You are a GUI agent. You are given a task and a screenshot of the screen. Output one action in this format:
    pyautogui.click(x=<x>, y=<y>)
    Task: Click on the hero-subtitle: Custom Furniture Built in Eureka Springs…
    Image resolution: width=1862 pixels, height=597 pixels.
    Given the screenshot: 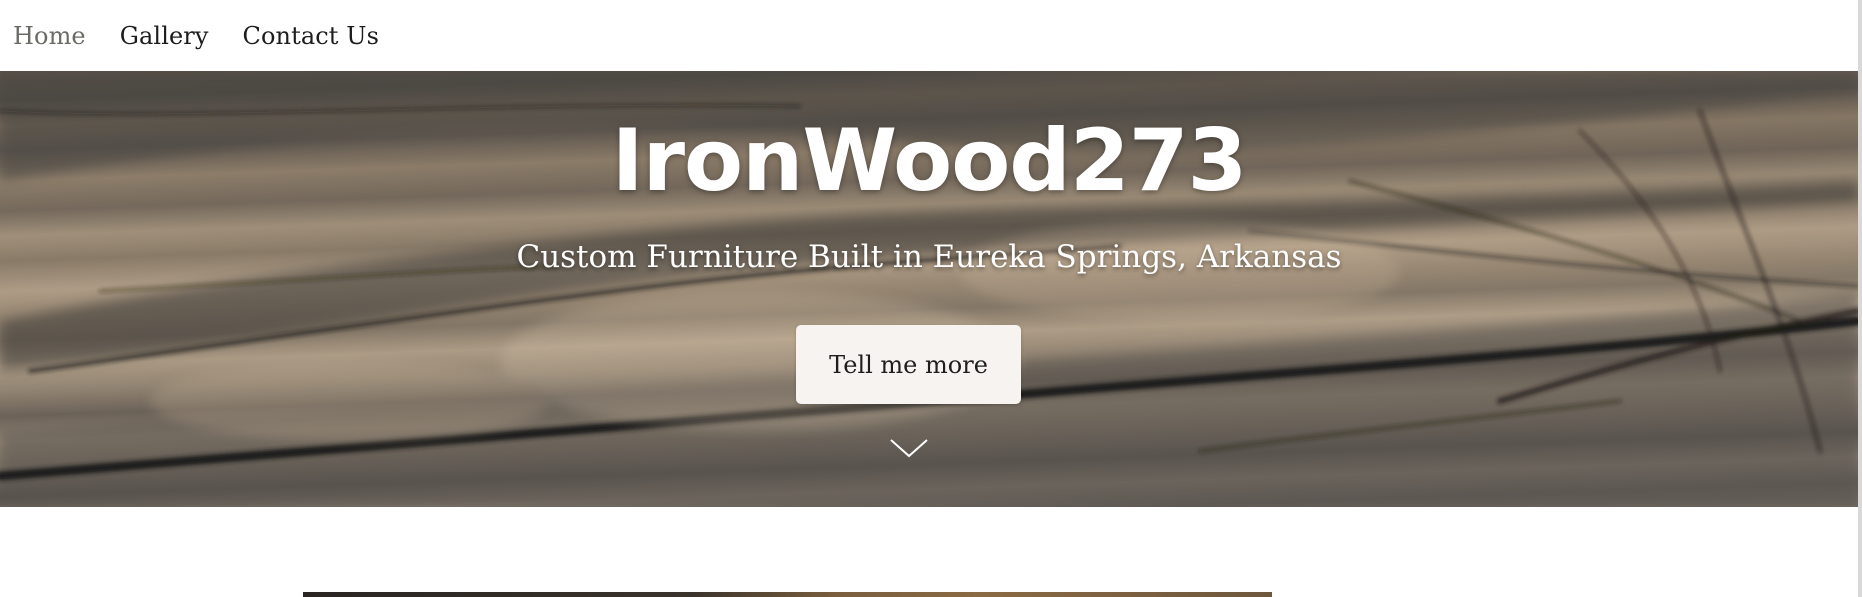 What is the action you would take?
    pyautogui.click(x=929, y=257)
    